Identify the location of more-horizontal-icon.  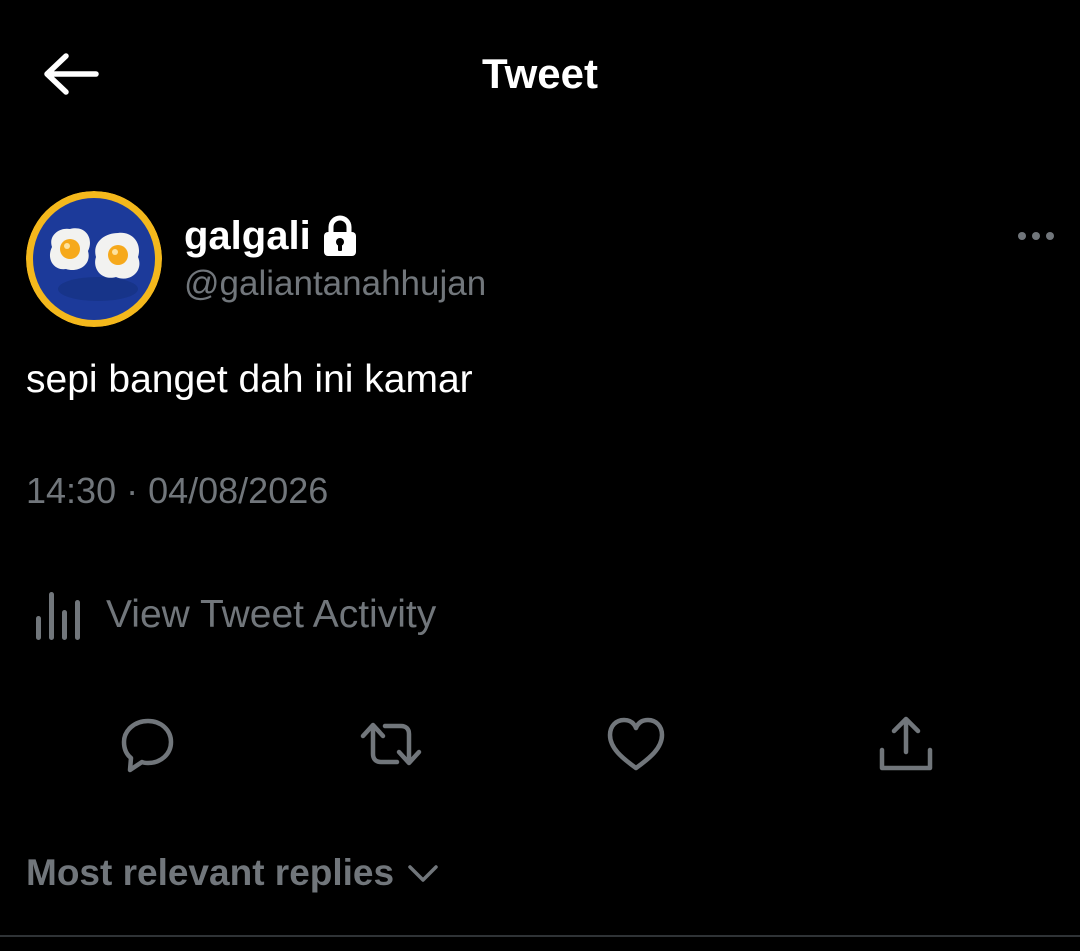
(1036, 236).